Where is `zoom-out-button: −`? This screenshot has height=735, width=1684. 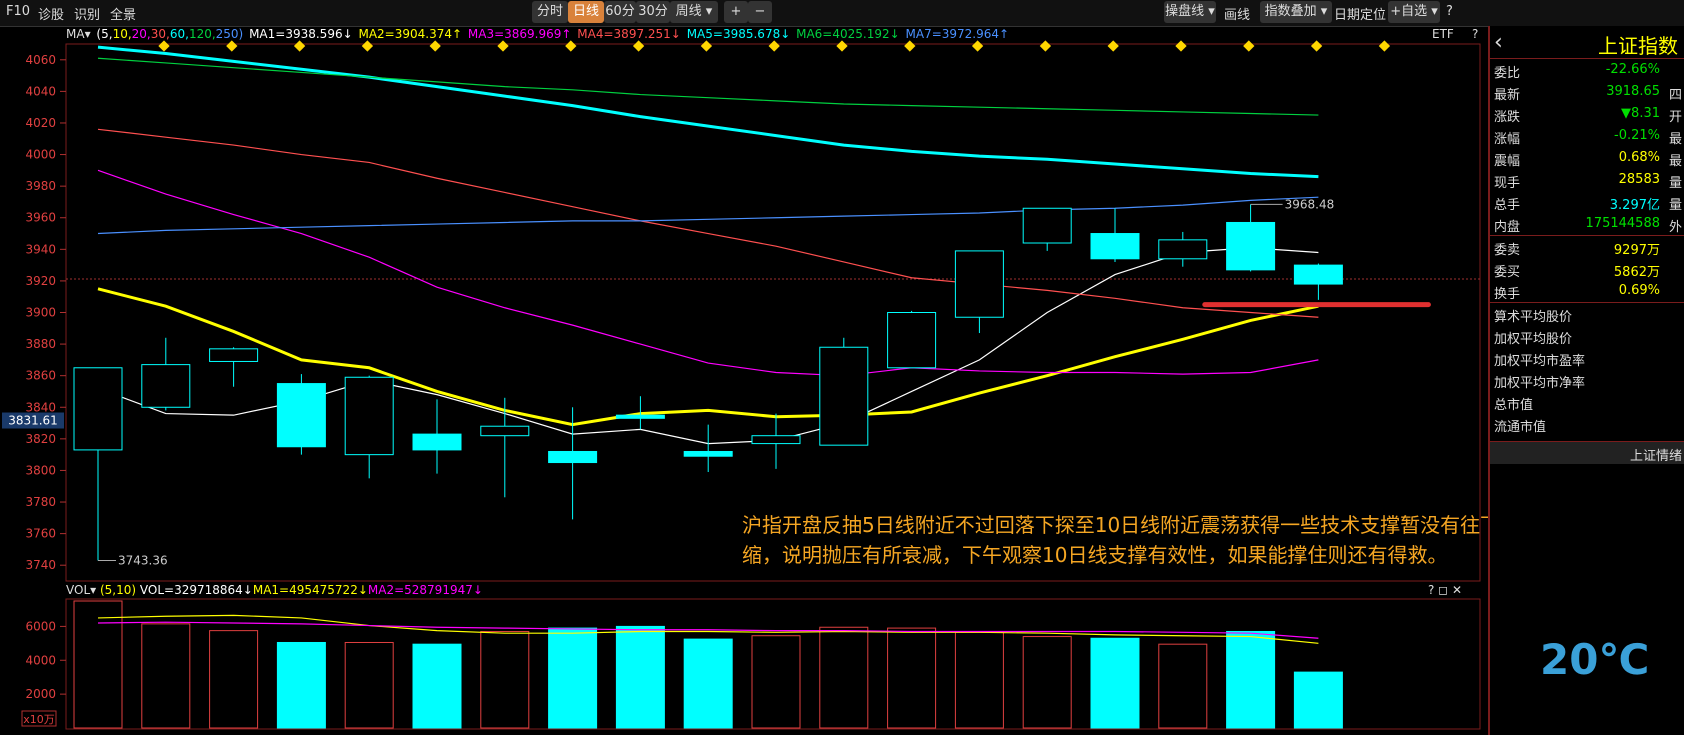
zoom-out-button: − is located at coordinates (760, 12).